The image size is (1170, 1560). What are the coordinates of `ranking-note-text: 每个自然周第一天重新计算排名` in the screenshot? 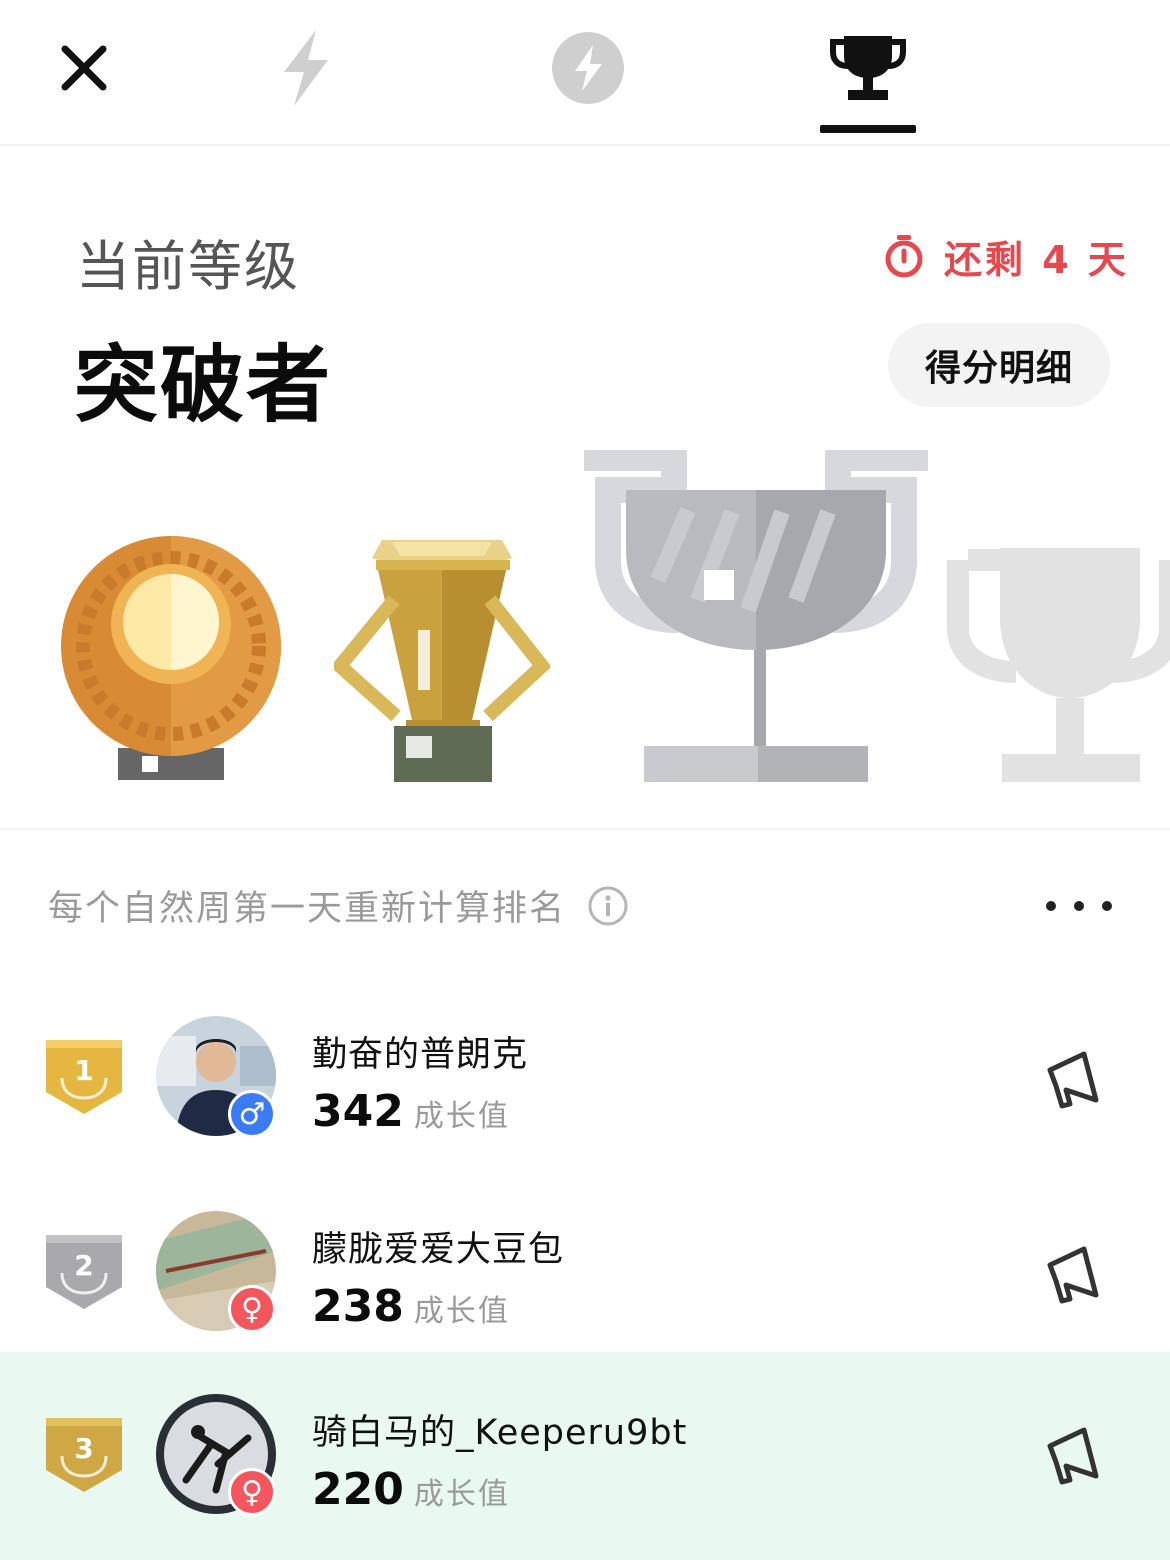 It's located at (307, 909).